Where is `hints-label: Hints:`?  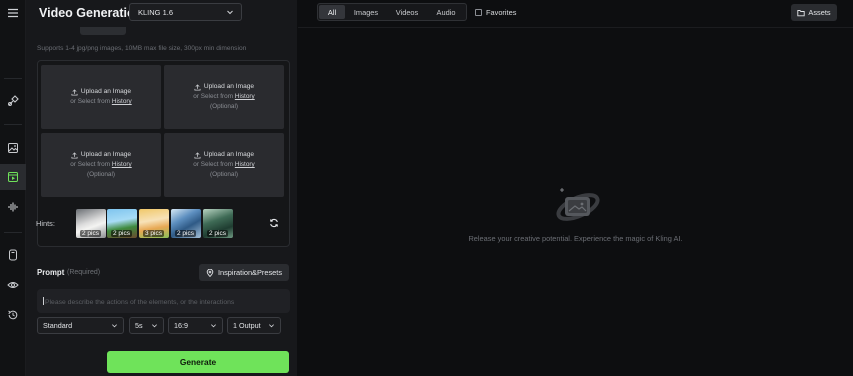 hints-label: Hints: is located at coordinates (45, 223).